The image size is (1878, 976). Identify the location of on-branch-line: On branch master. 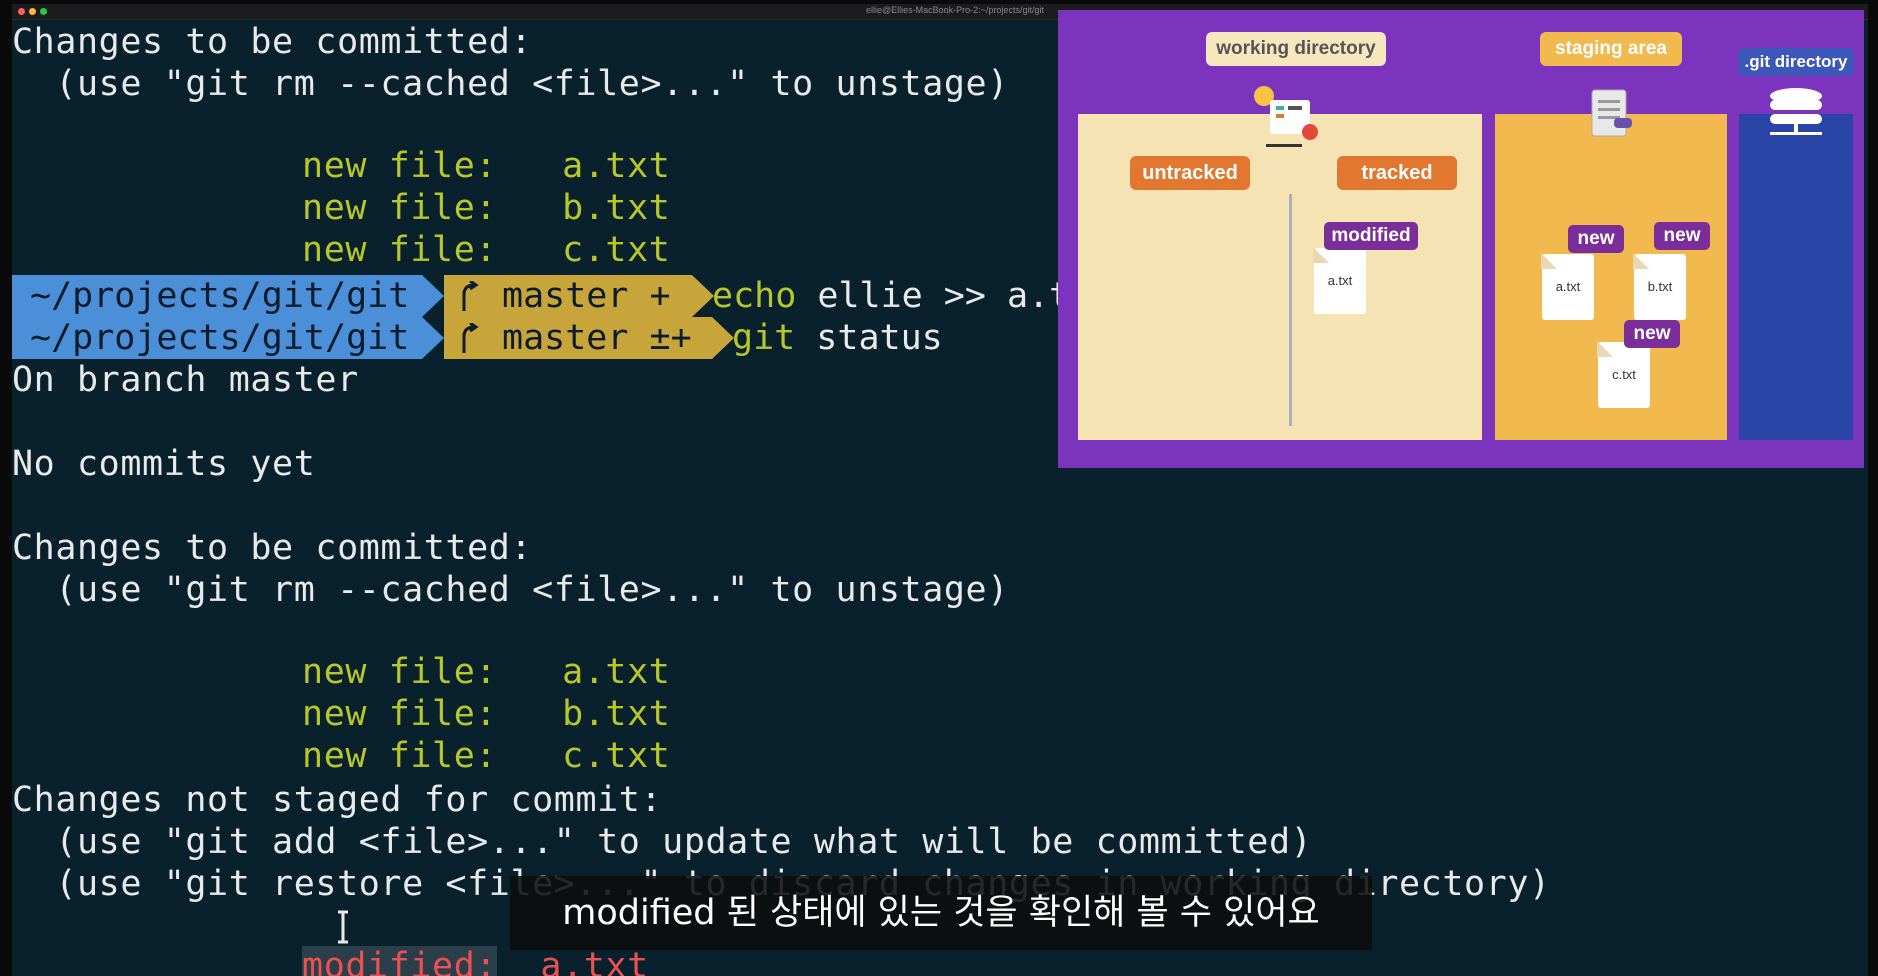
(185, 380).